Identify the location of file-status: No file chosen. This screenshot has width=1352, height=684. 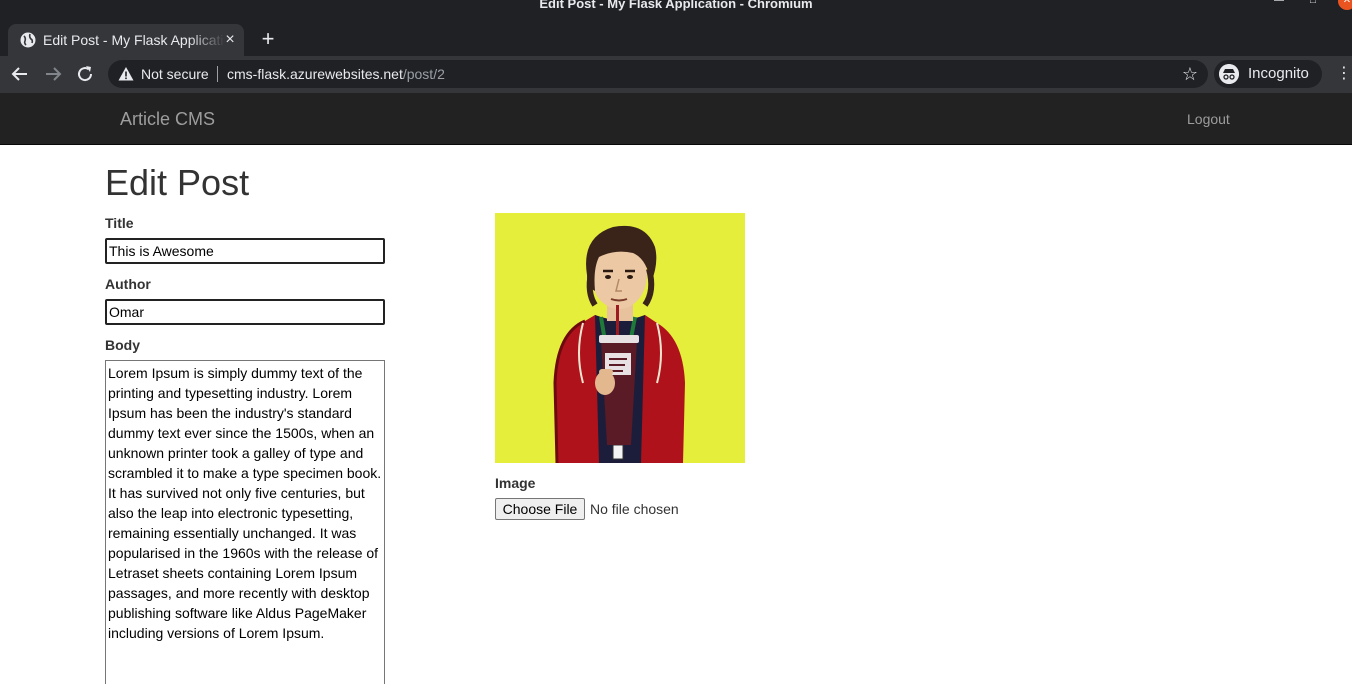
(634, 509).